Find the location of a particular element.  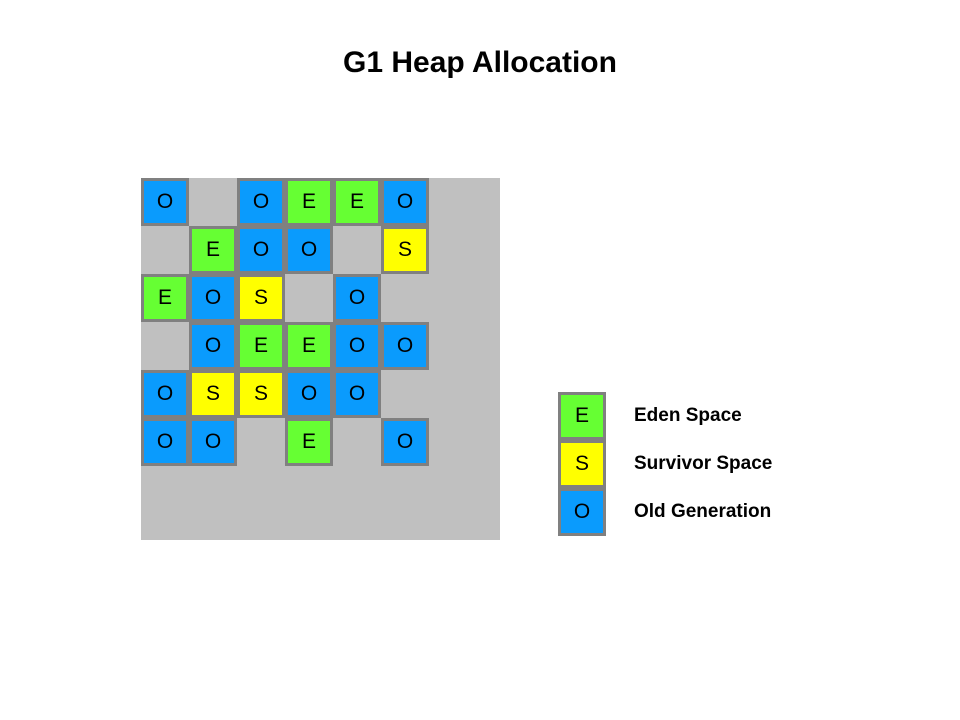

legend-item-eden: E Eden Space is located at coordinates (728, 416).